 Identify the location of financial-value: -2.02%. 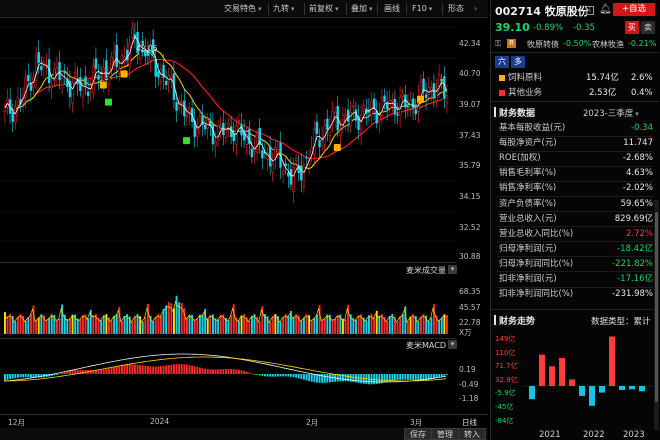
(637, 188).